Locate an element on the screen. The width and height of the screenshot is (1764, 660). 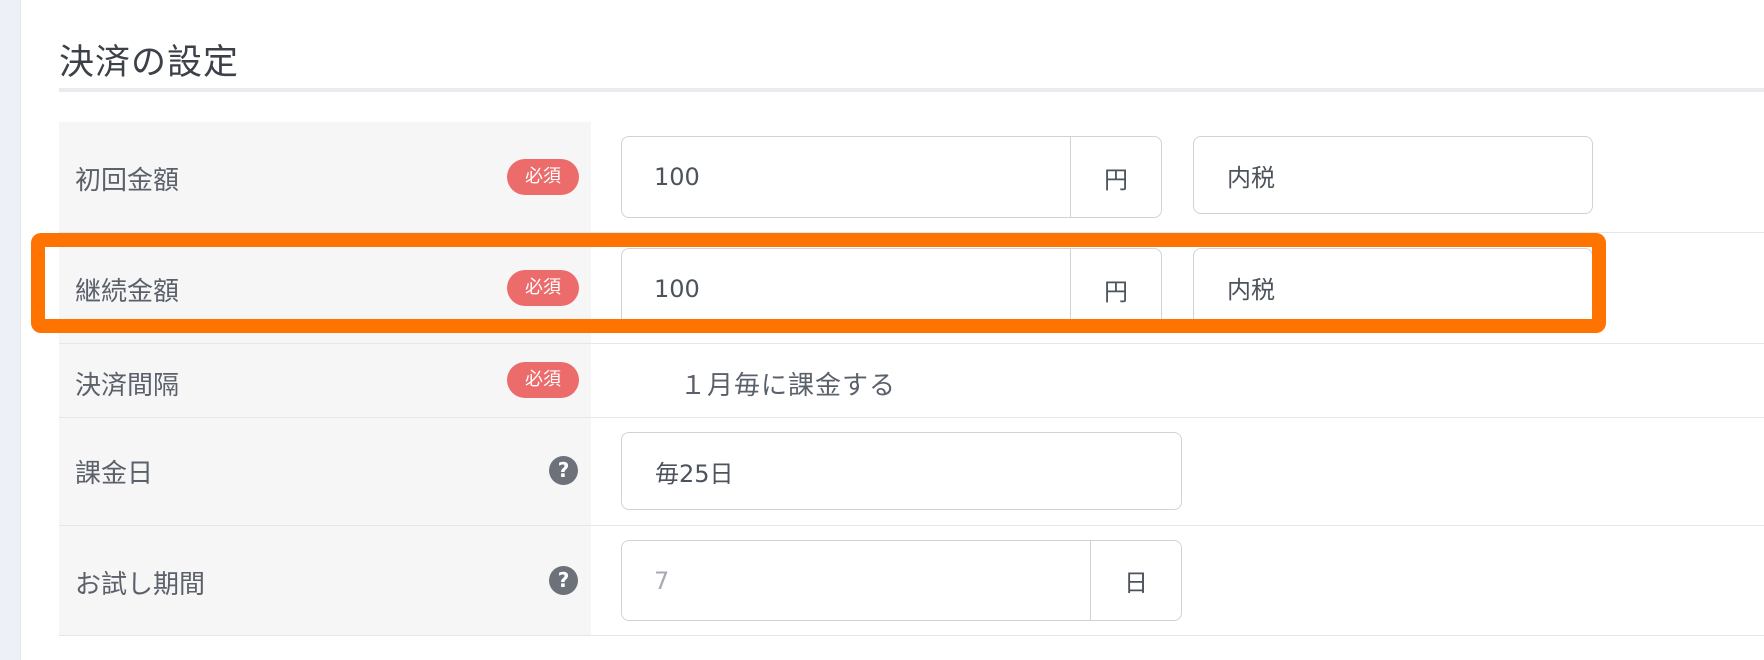
section-title: 決済の設定 is located at coordinates (149, 63).